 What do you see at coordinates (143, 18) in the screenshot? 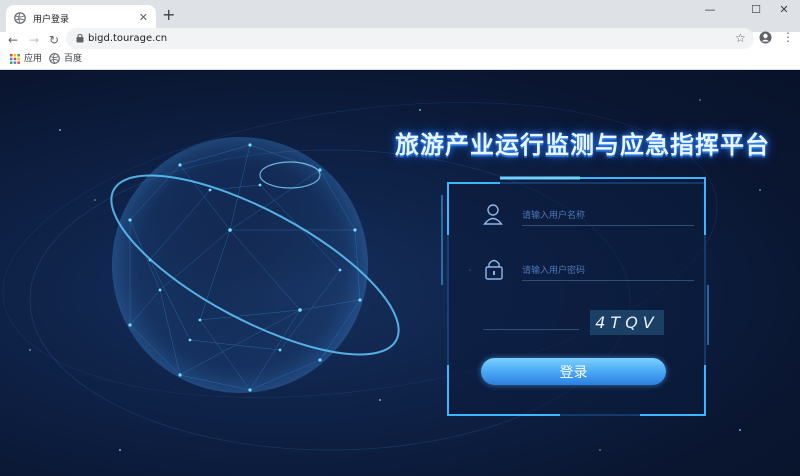
I see `close-tab-icon: ✕` at bounding box center [143, 18].